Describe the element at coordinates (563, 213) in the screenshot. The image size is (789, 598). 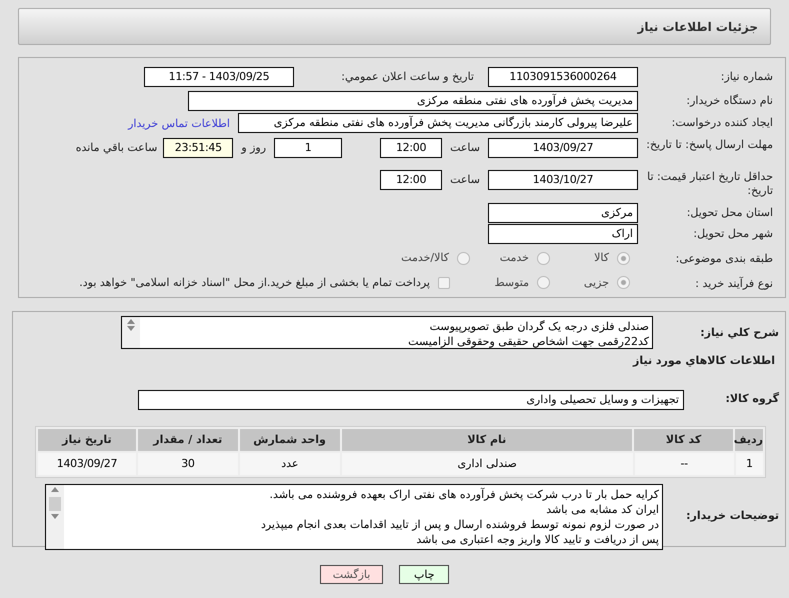
I see `input-field: مرکزی` at that location.